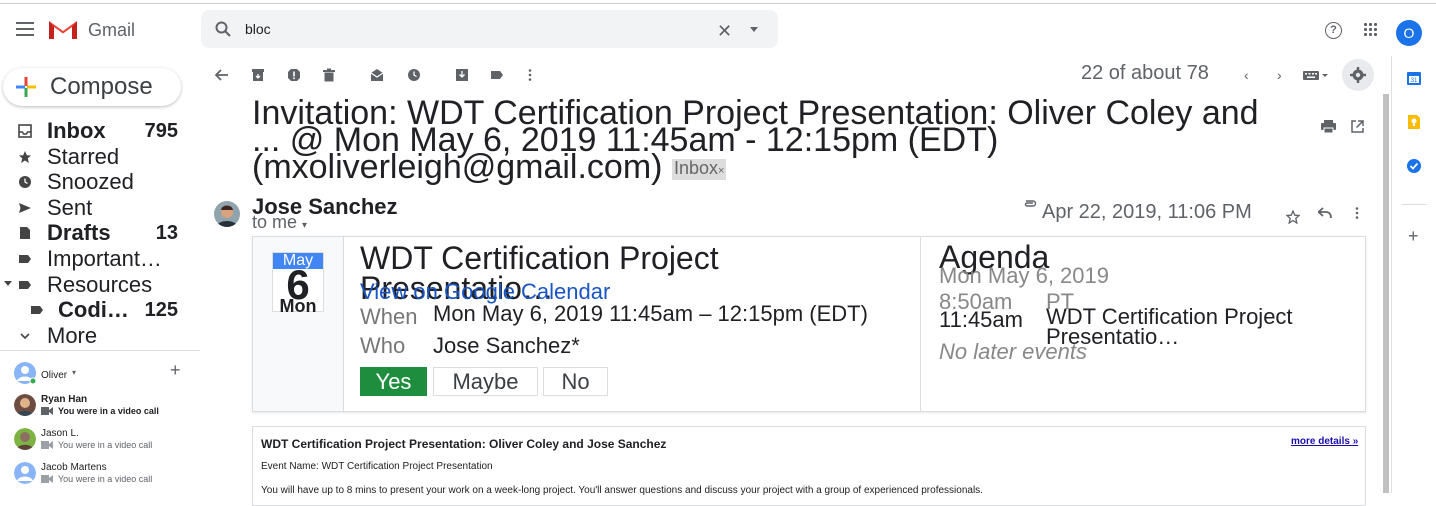 The width and height of the screenshot is (1436, 506). I want to click on sidebar-item-label: Starred, so click(83, 156).